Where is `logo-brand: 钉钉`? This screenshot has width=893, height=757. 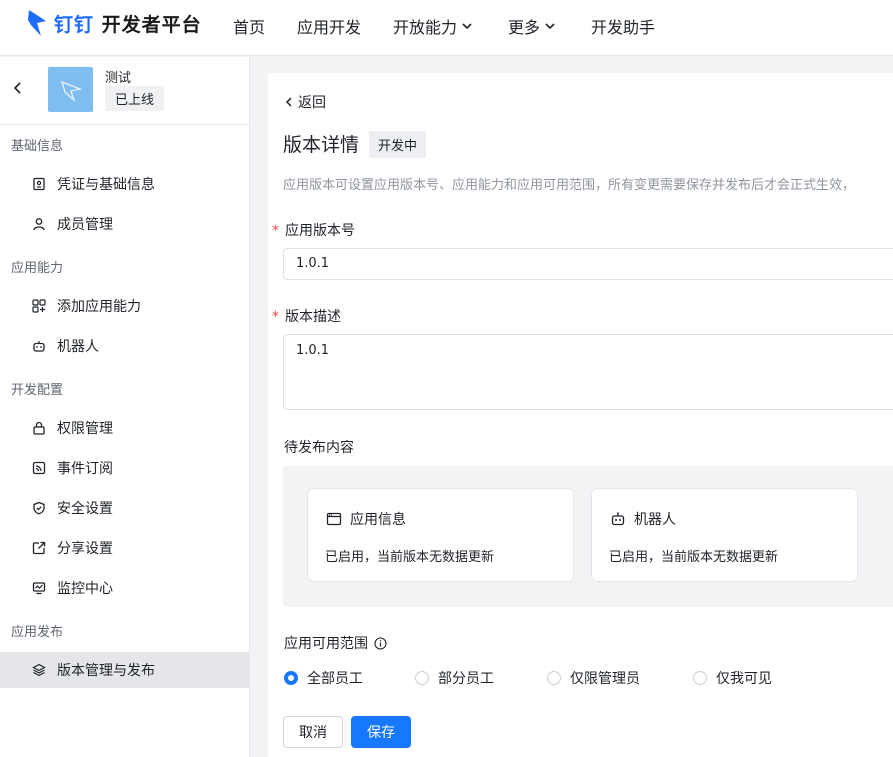 logo-brand: 钉钉 is located at coordinates (74, 24).